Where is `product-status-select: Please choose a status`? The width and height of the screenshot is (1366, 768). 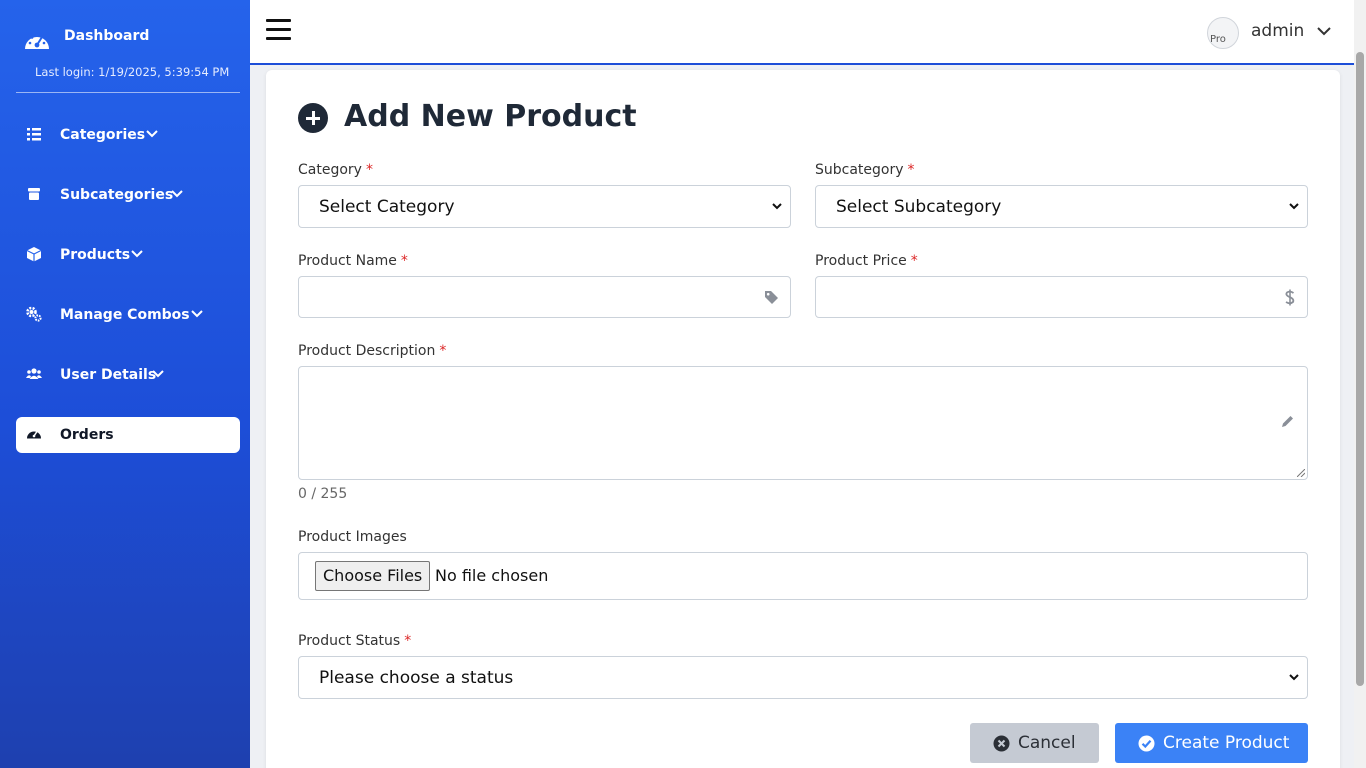 product-status-select: Please choose a status is located at coordinates (803, 677).